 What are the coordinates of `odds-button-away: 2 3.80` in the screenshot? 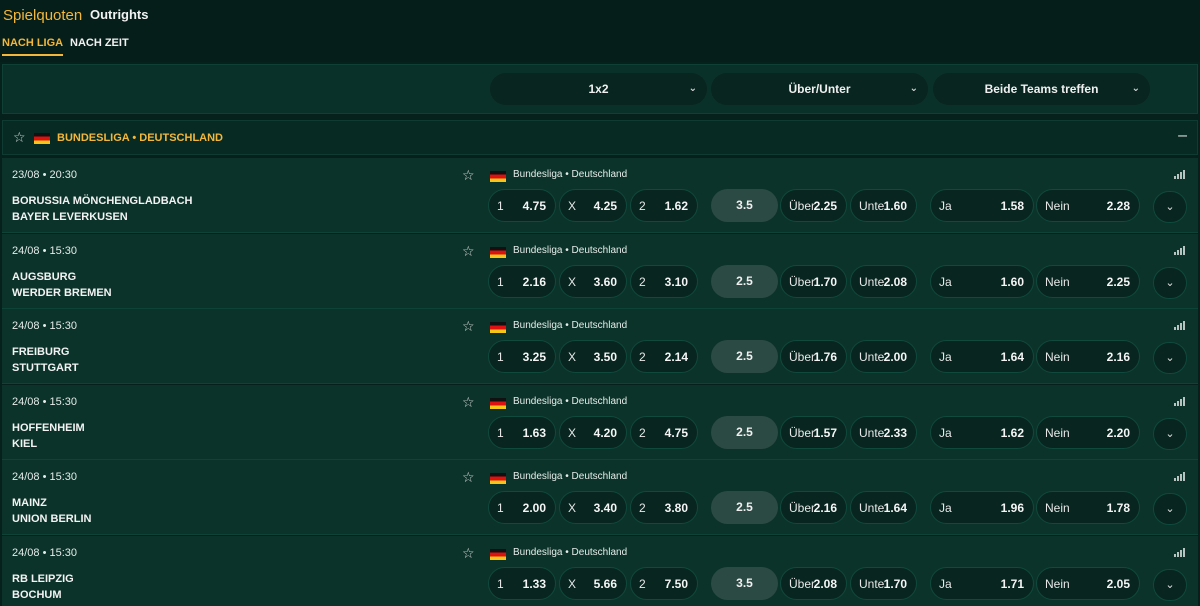 It's located at (664, 507).